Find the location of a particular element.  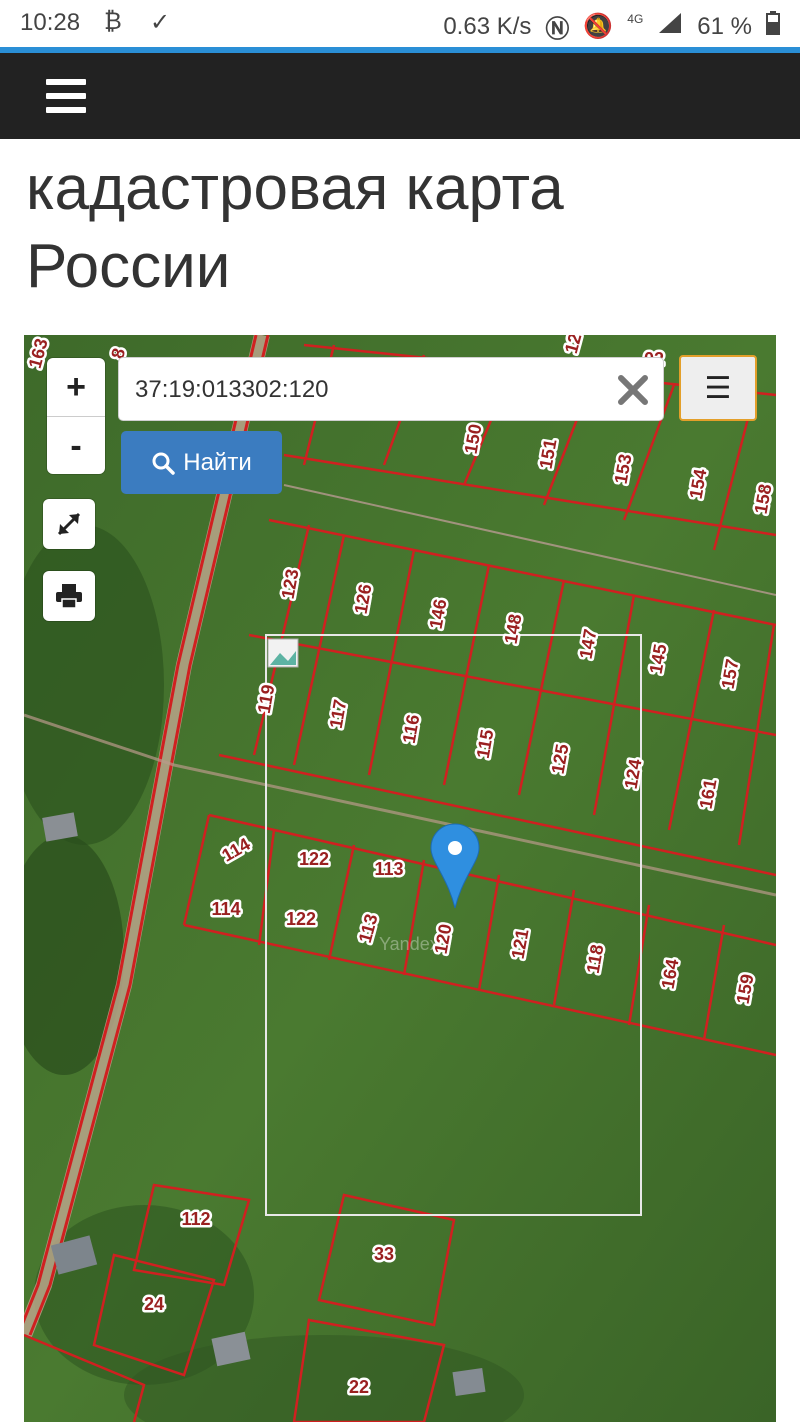

plot-label: 22 is located at coordinates (358, 1387).